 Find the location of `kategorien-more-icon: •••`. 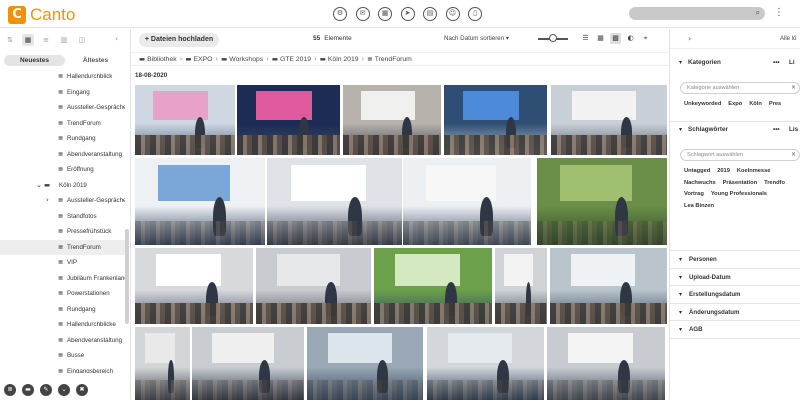

kategorien-more-icon: ••• is located at coordinates (776, 63).